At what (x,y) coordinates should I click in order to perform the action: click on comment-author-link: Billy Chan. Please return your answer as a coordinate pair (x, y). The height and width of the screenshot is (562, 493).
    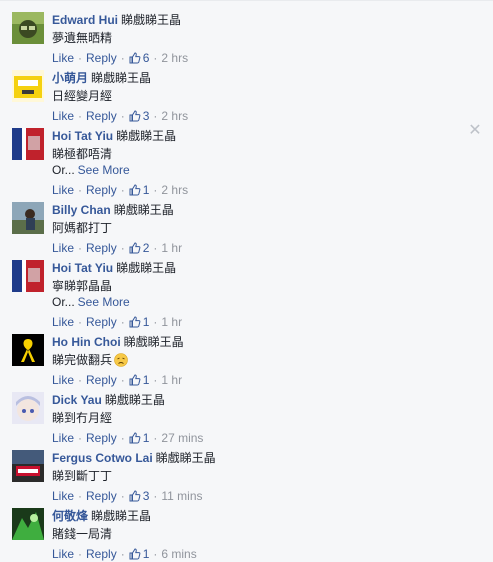
    Looking at the image, I should click on (81, 210).